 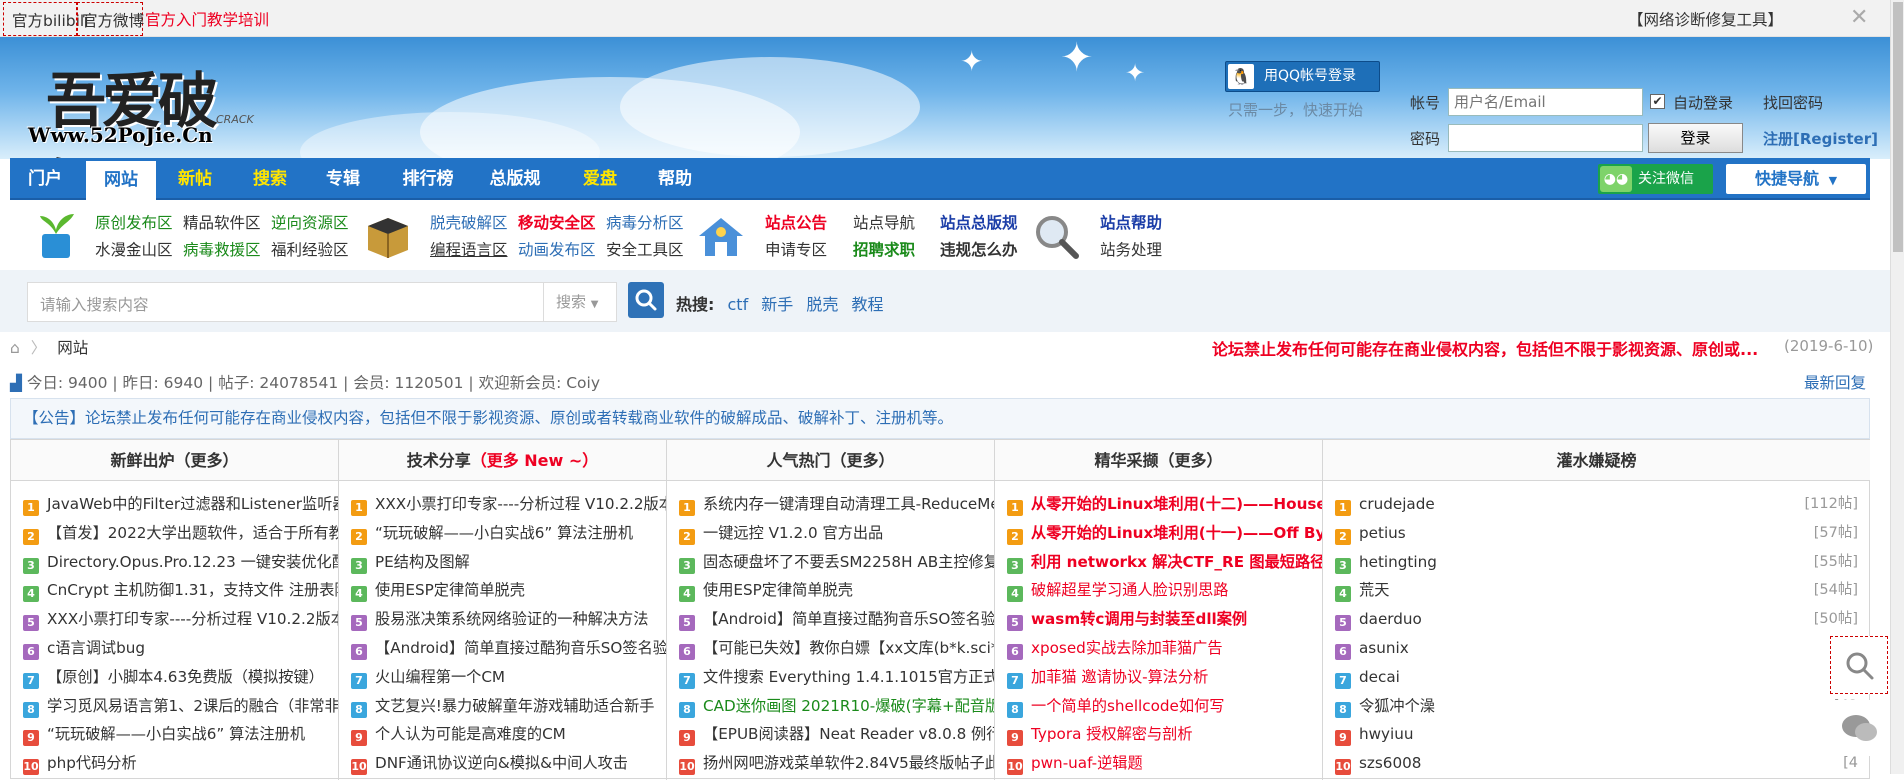 I want to click on link-site-rules: 站点总版规, so click(x=979, y=222).